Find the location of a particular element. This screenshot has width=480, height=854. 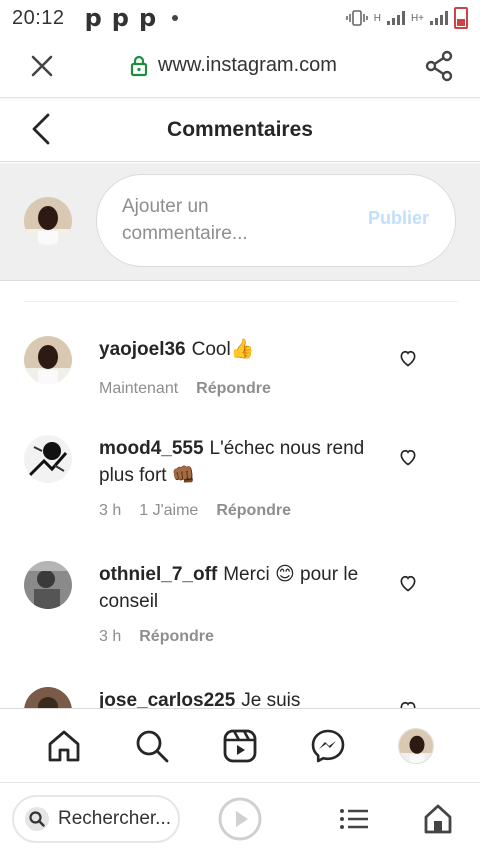

address-bar: www.instagram.com is located at coordinates (233, 65).